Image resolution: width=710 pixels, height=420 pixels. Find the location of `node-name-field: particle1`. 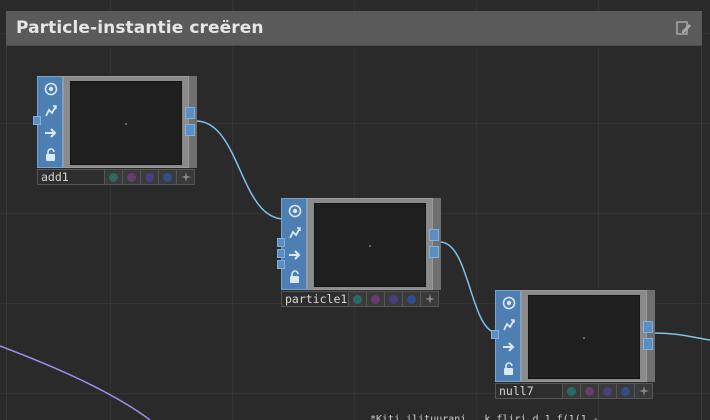

node-name-field: particle1 is located at coordinates (315, 299).